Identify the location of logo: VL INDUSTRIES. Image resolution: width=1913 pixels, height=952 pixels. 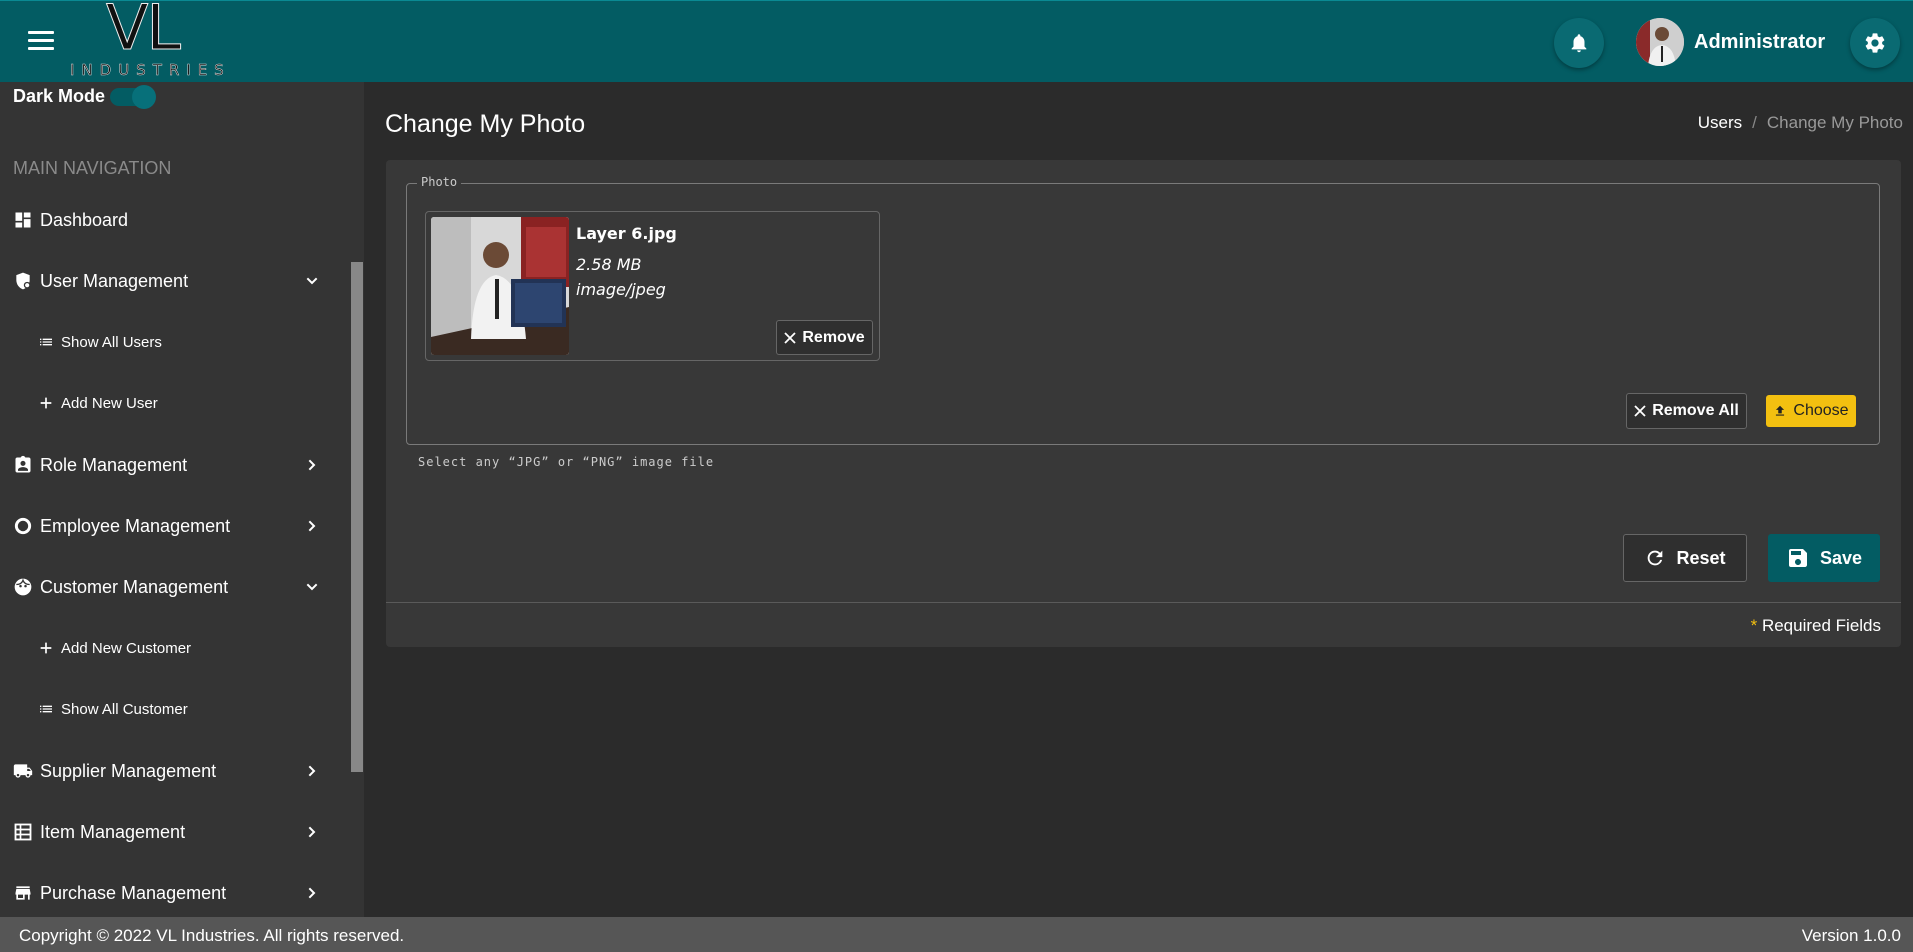
(155, 41).